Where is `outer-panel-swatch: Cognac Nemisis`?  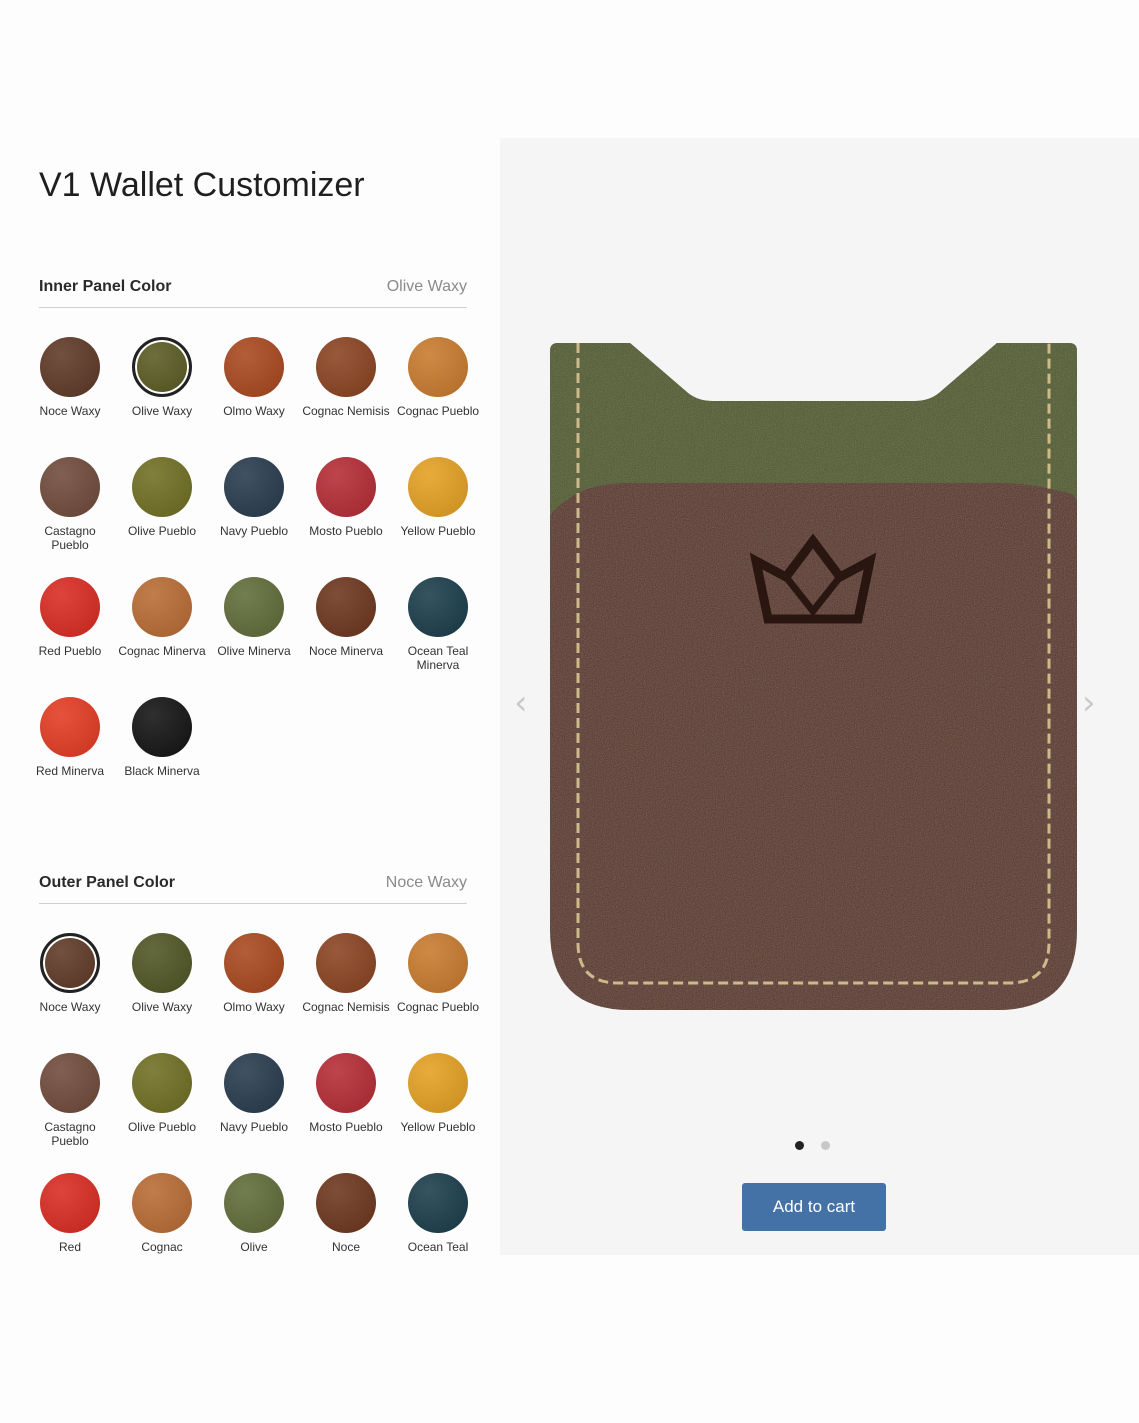 outer-panel-swatch: Cognac Nemisis is located at coordinates (346, 973).